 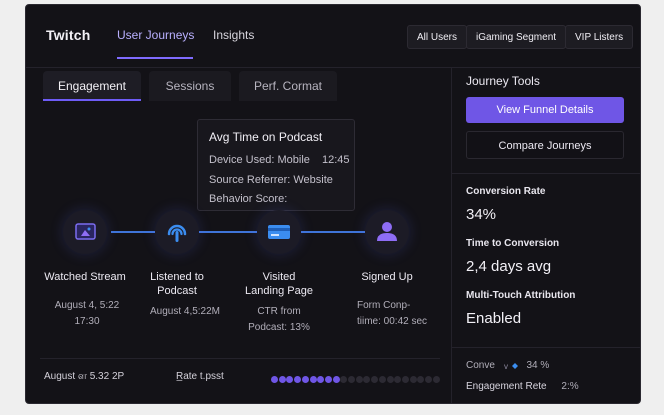 I want to click on tooltip-referrer: Source Referrer: Website, so click(x=271, y=180).